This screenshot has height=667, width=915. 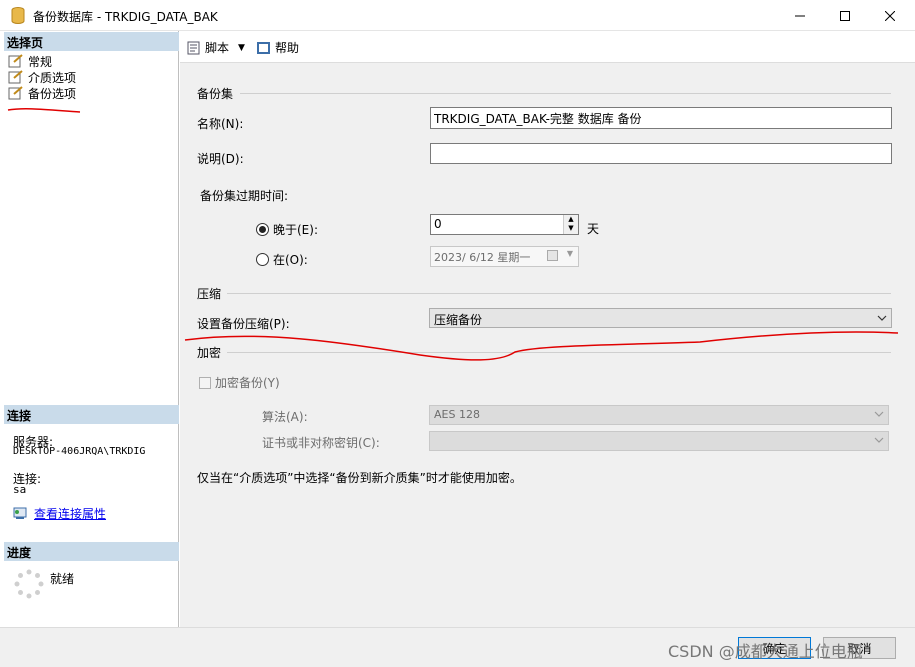 What do you see at coordinates (220, 159) in the screenshot?
I see `description-label: 说明(D):` at bounding box center [220, 159].